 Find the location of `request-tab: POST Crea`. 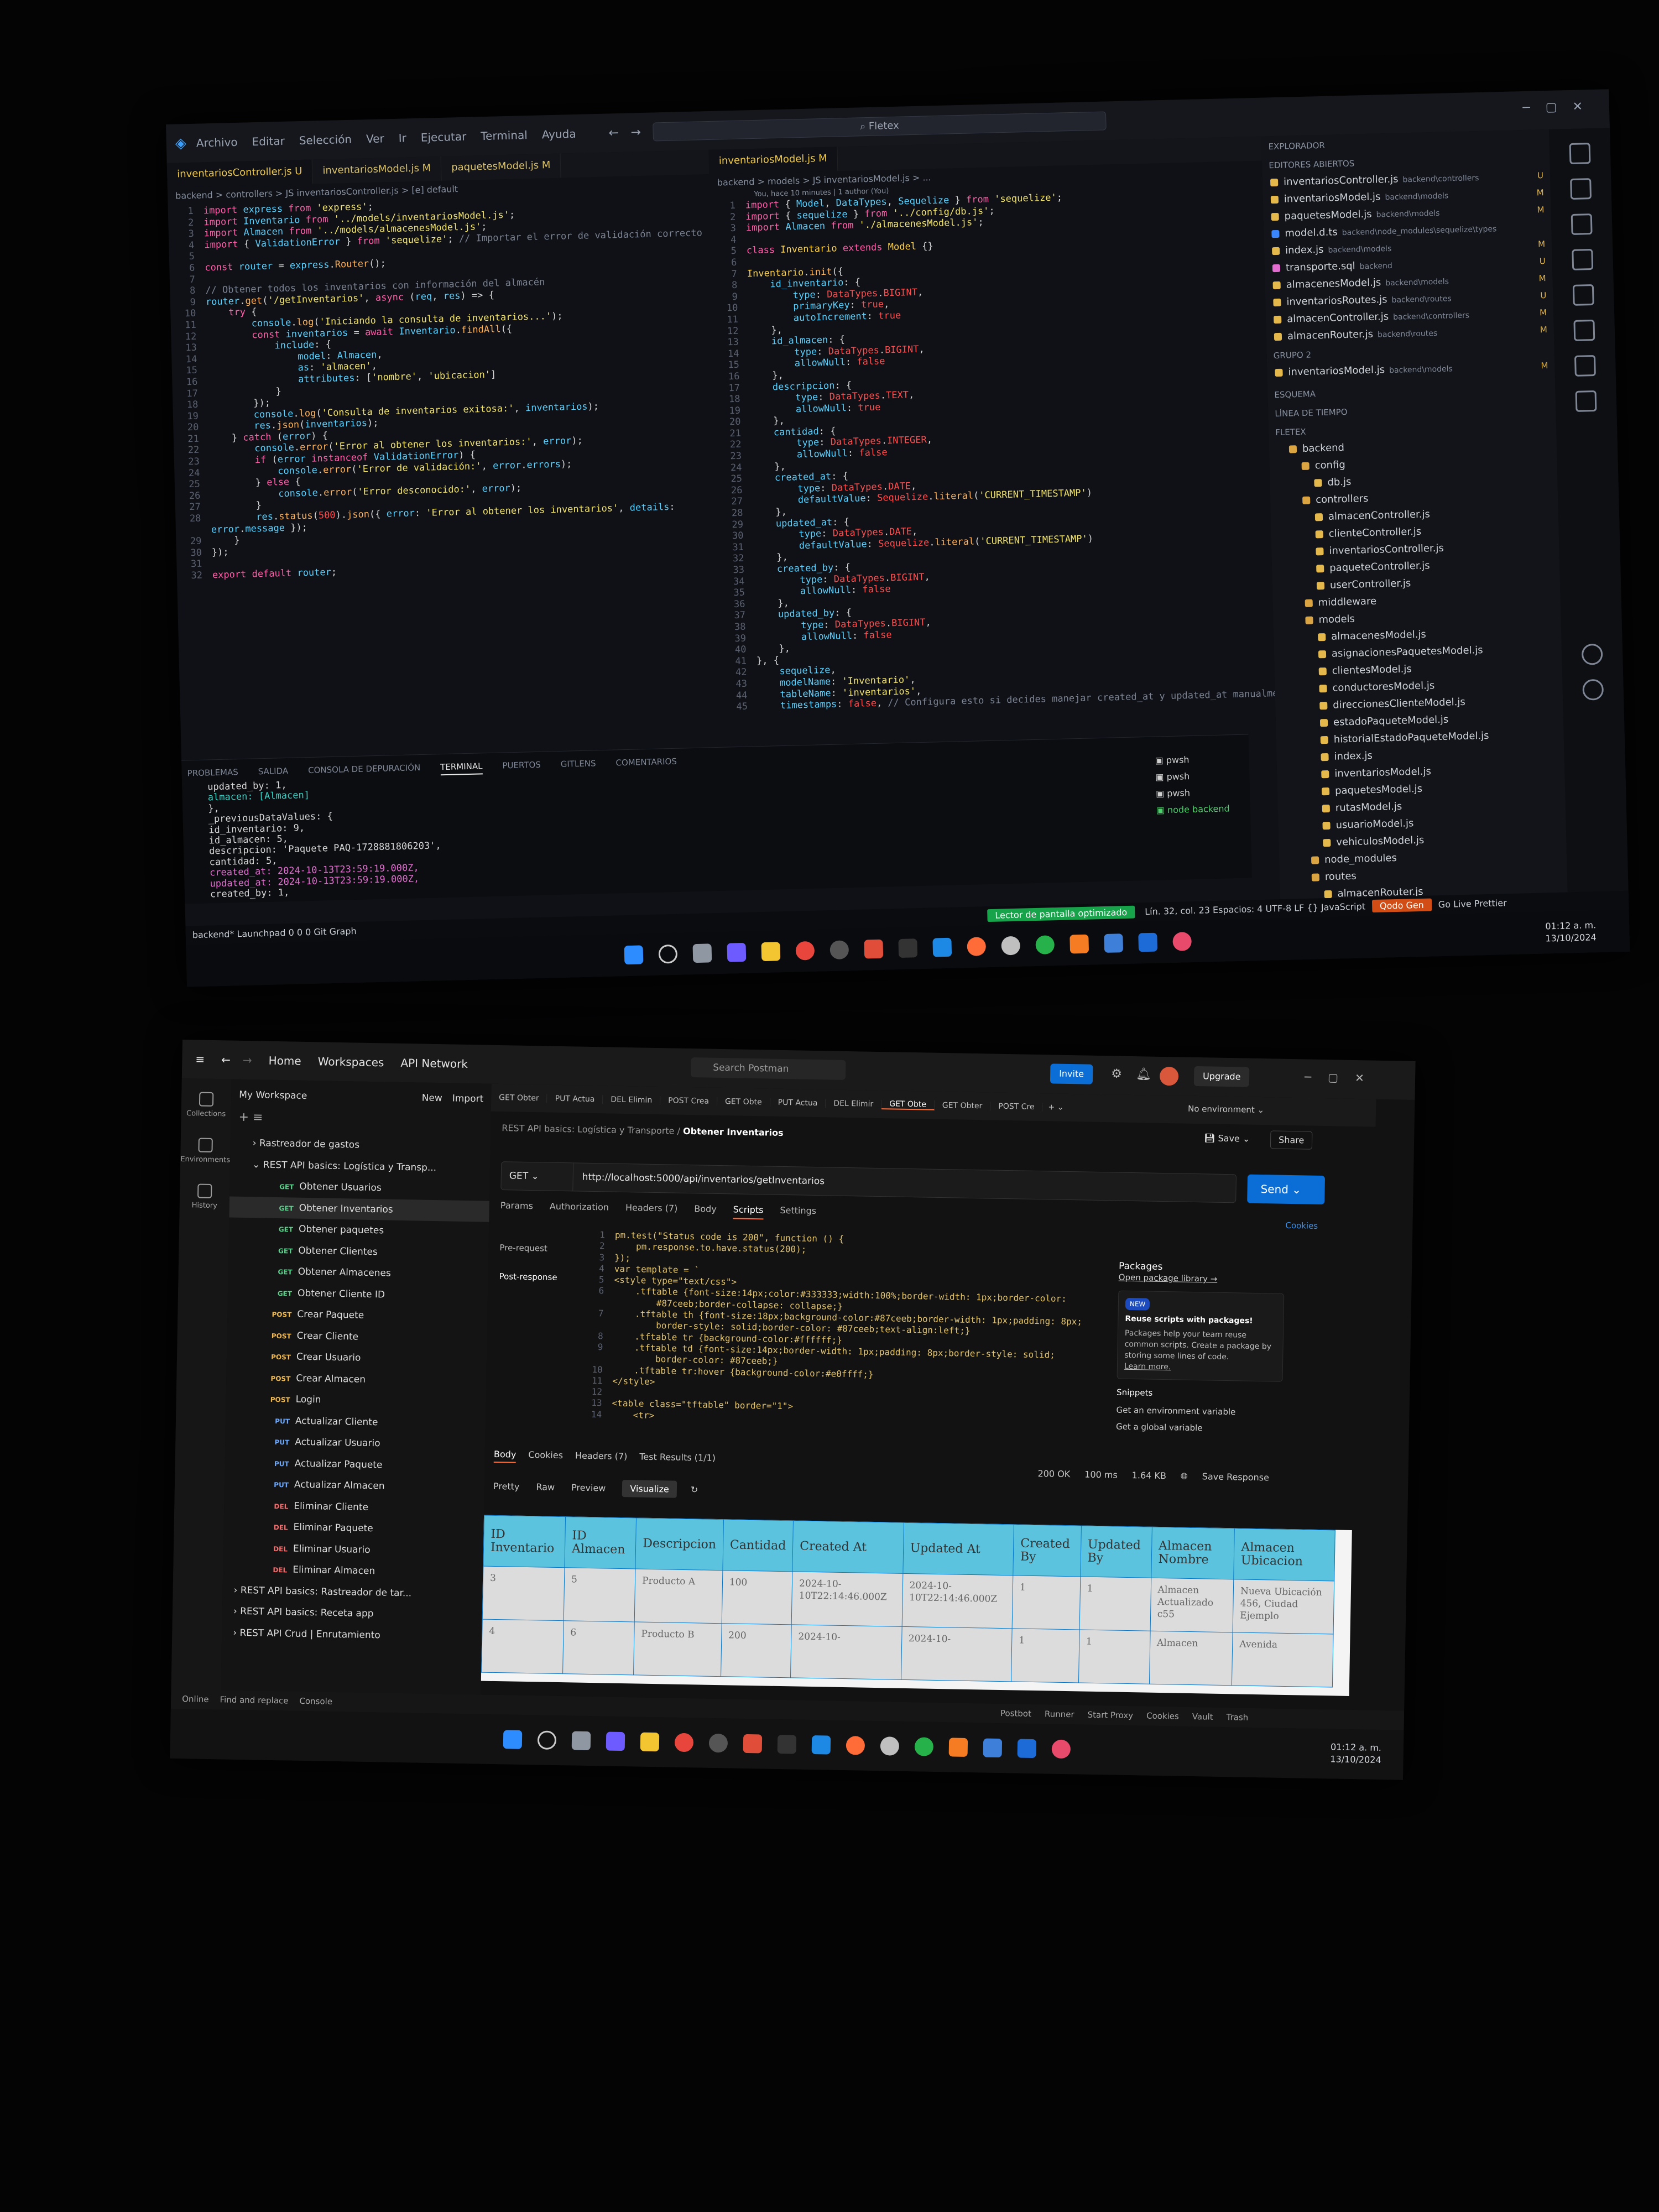

request-tab: POST Crea is located at coordinates (689, 1101).